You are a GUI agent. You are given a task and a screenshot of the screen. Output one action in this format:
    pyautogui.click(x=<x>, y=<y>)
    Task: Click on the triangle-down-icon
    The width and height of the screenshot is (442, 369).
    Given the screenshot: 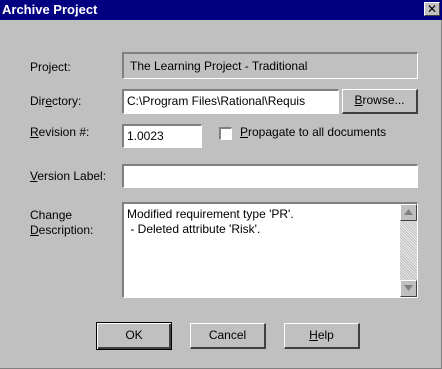 What is the action you would take?
    pyautogui.click(x=408, y=288)
    